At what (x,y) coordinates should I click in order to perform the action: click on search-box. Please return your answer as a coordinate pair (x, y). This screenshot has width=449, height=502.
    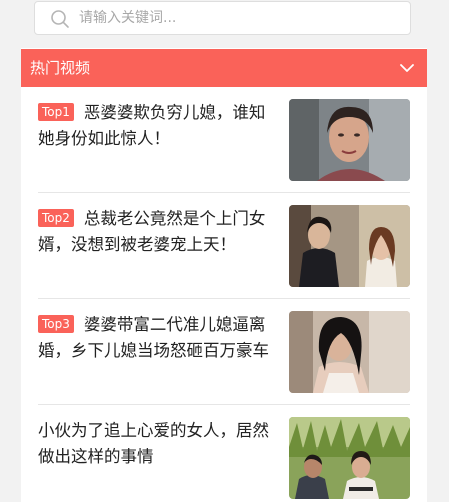
    Looking at the image, I should click on (222, 18).